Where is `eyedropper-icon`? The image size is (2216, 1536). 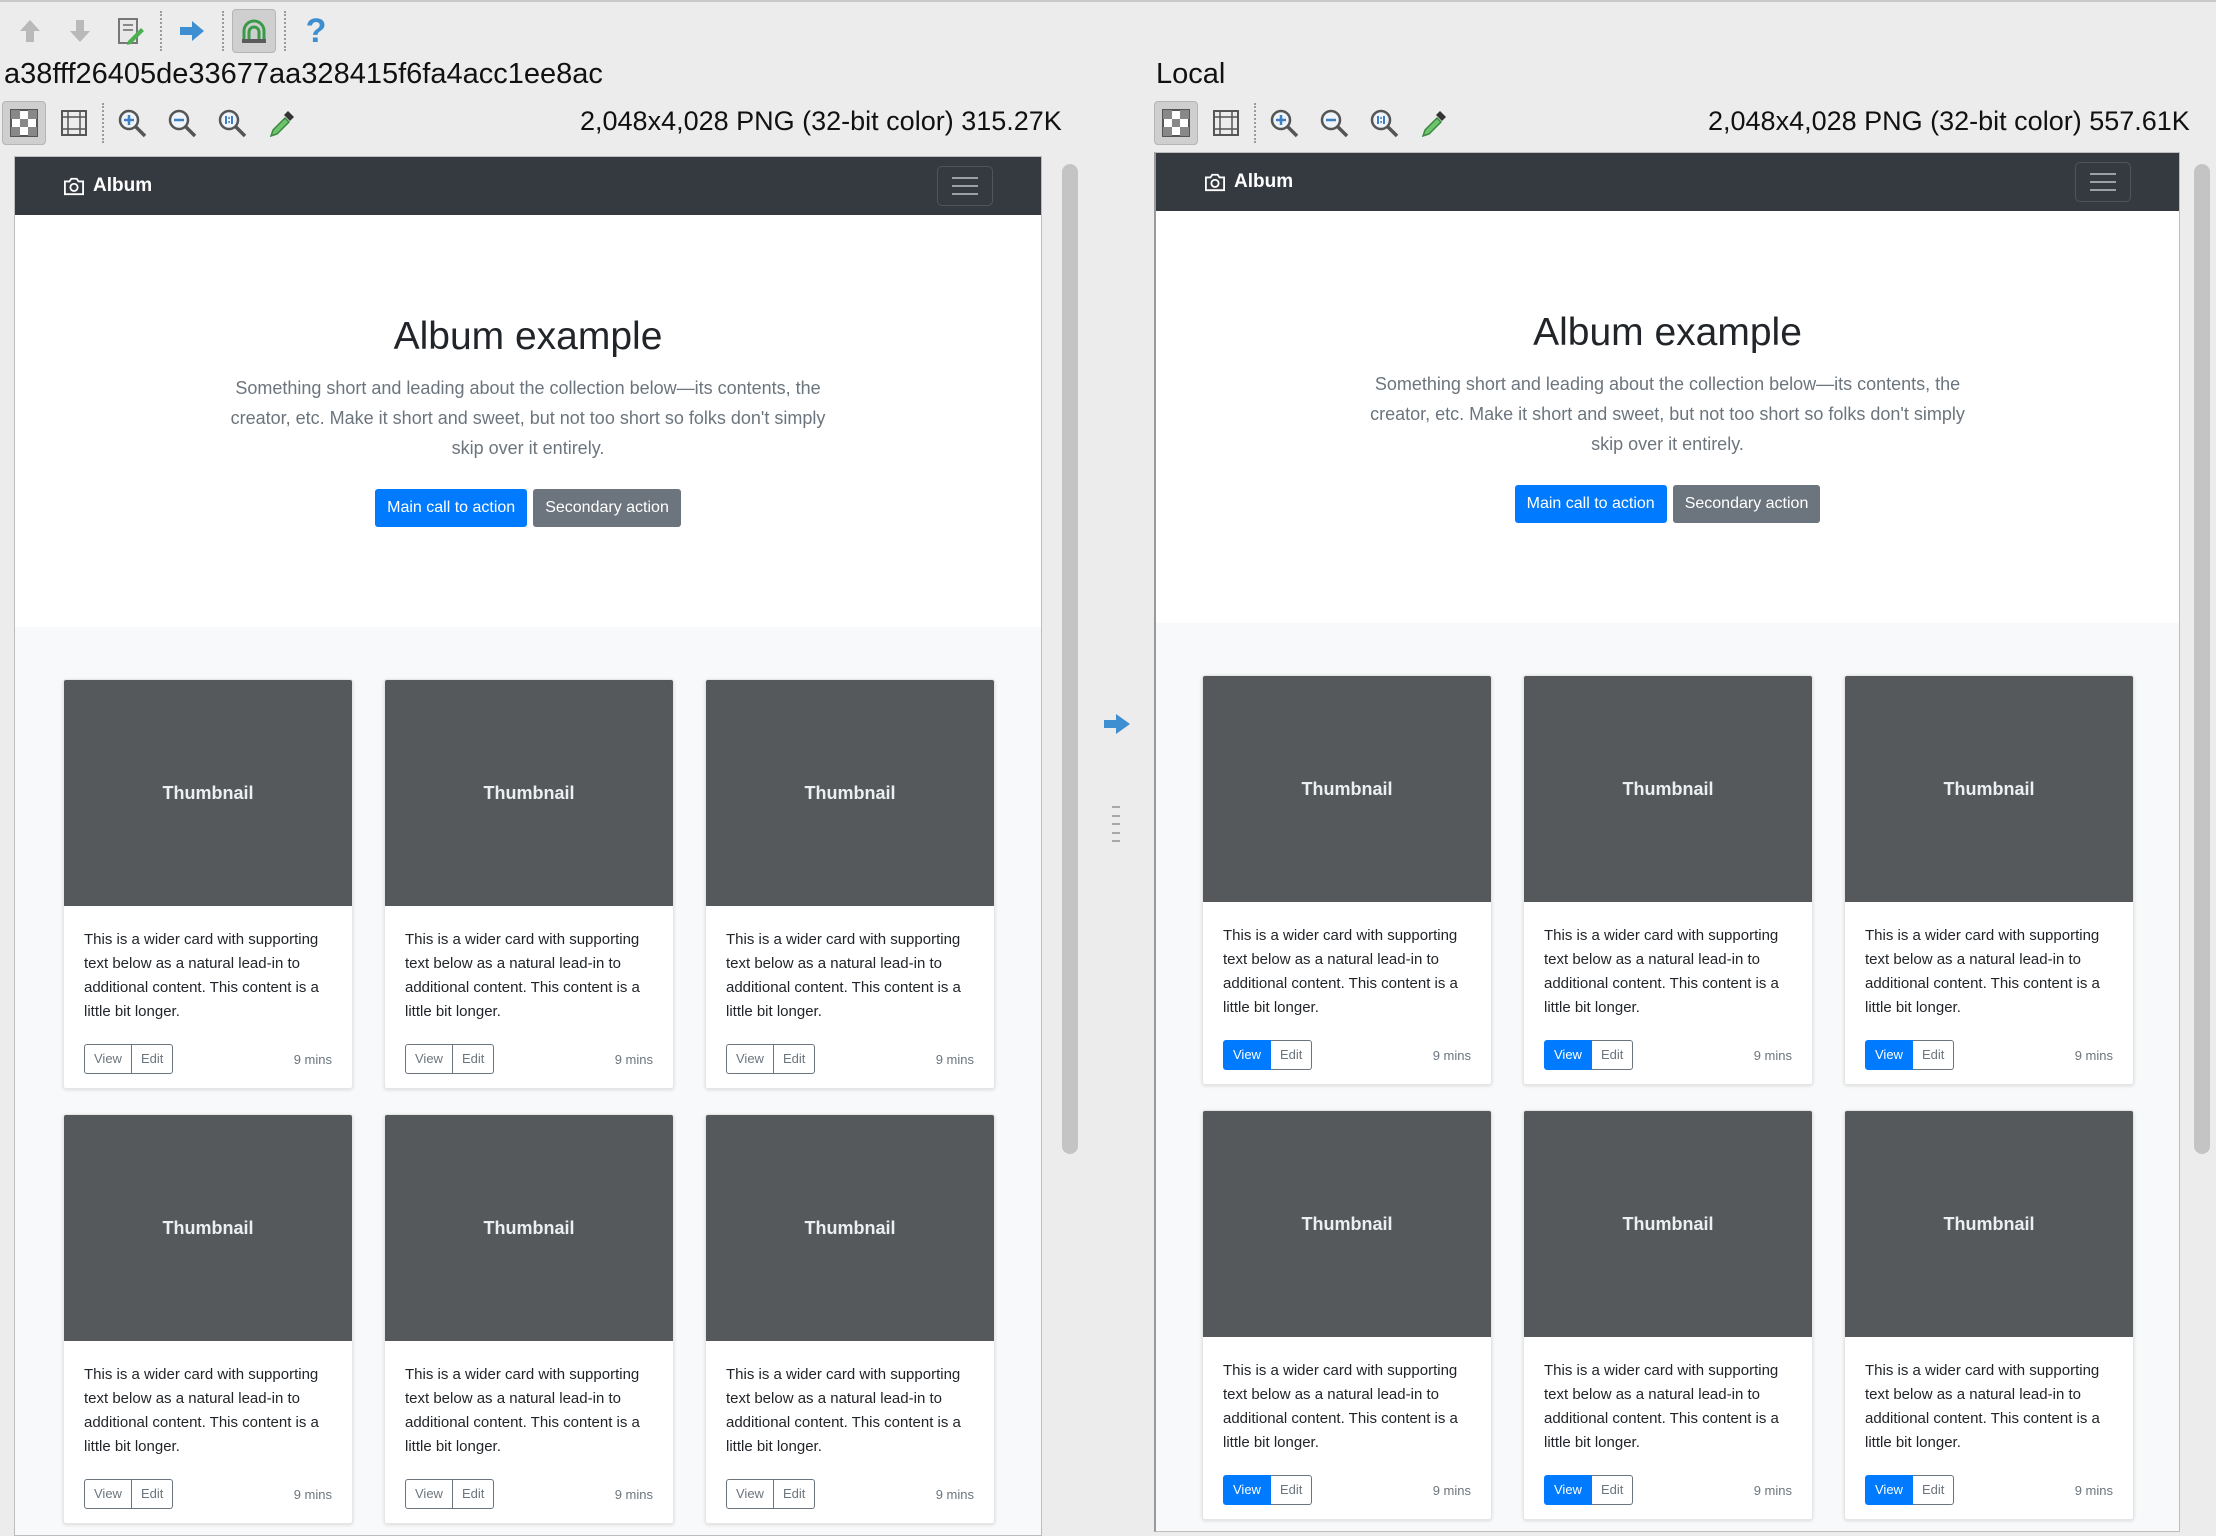
eyedropper-icon is located at coordinates (281, 124).